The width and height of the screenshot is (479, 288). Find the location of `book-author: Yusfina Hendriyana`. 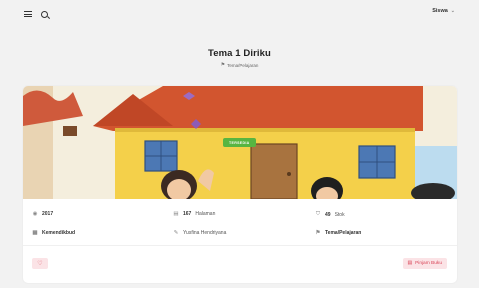

book-author: Yusfina Hendriyana is located at coordinates (205, 233).